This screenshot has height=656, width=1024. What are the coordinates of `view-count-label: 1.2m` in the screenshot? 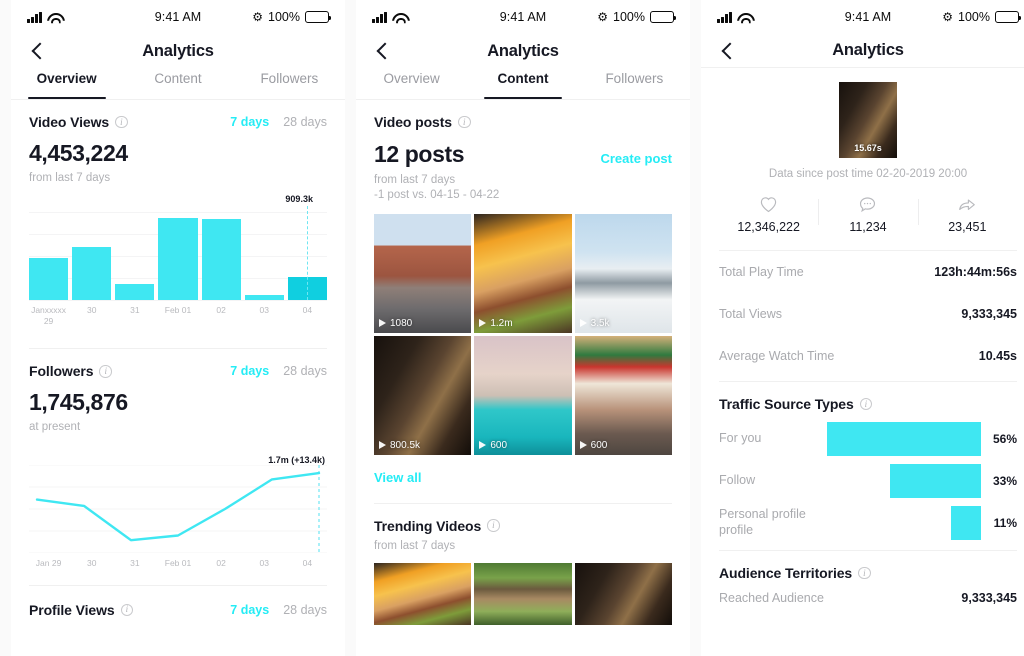 It's located at (501, 323).